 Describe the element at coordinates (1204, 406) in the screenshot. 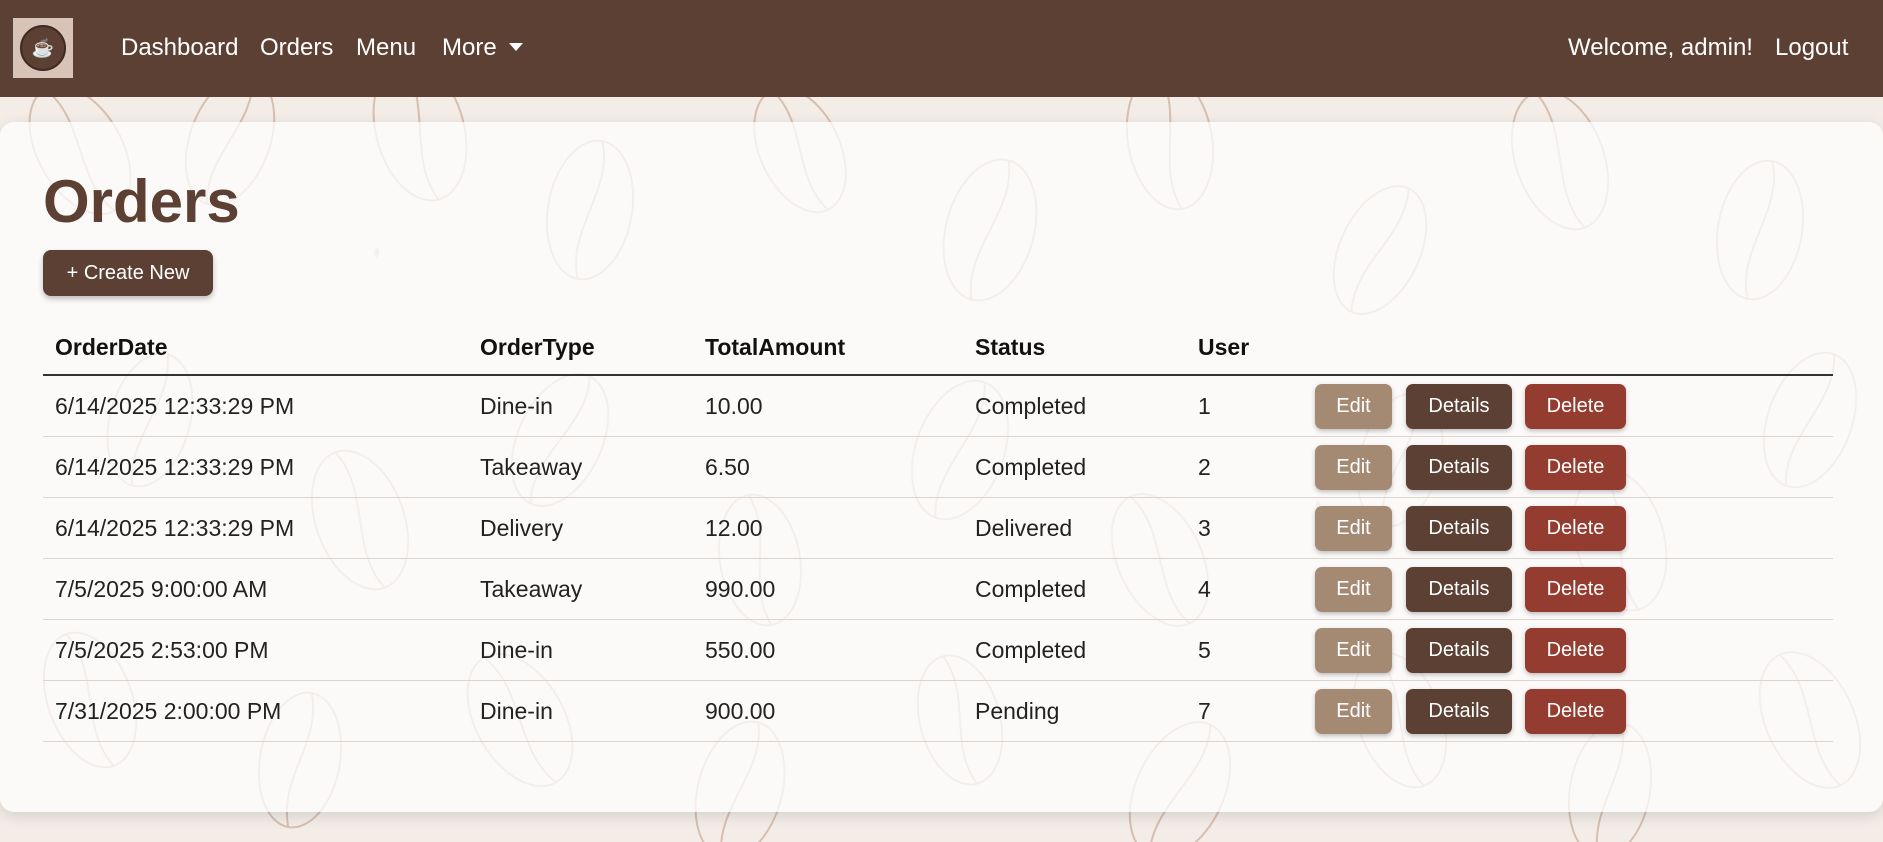

I see `cell-user: 1` at that location.